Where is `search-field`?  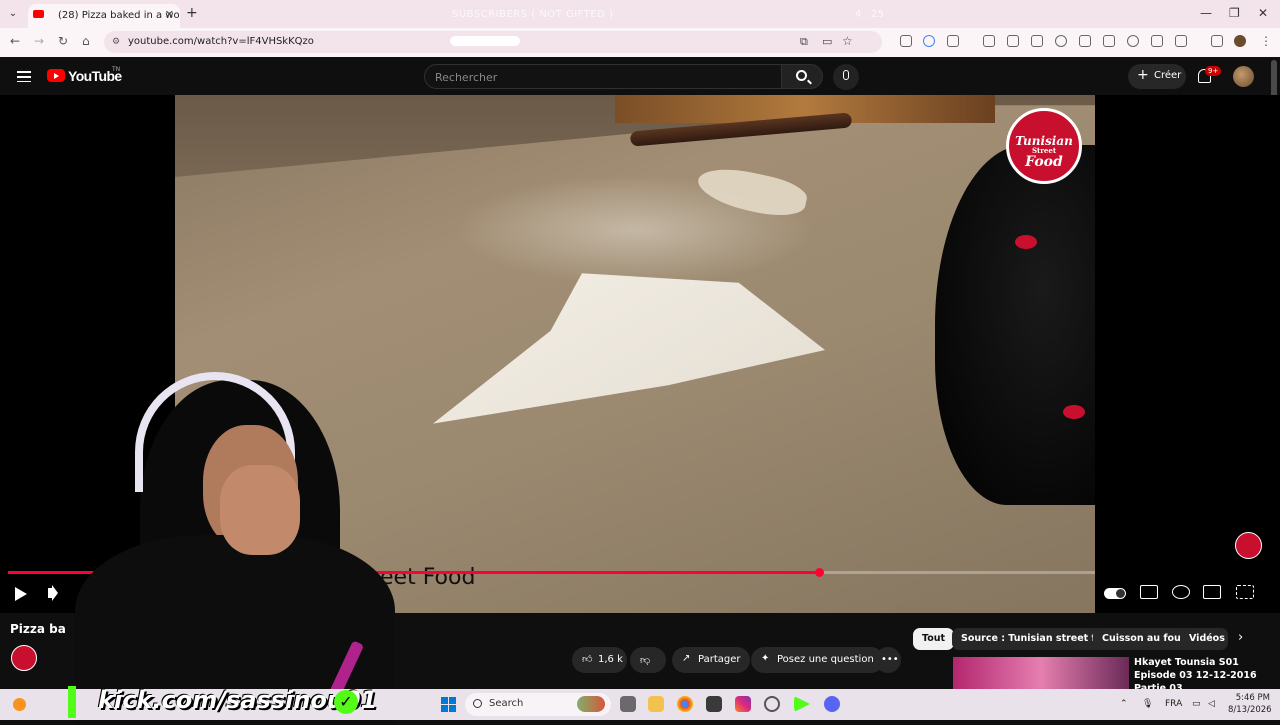 search-field is located at coordinates (603, 77).